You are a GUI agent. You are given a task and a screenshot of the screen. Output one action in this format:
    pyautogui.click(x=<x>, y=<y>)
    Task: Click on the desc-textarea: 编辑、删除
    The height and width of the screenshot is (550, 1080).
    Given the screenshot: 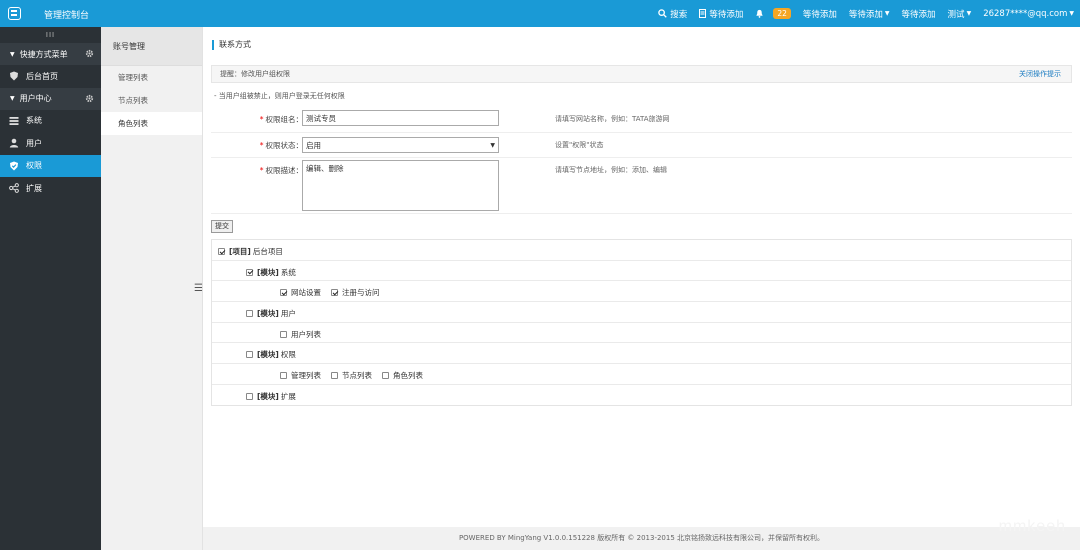 What is the action you would take?
    pyautogui.click(x=400, y=185)
    